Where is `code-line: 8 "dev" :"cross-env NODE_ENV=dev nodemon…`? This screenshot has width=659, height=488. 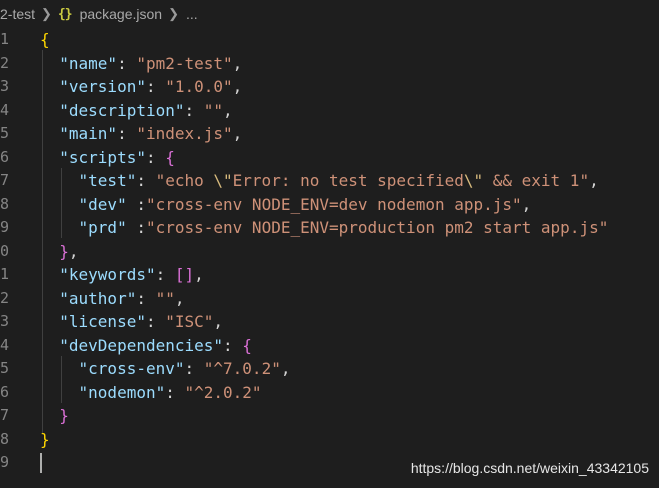
code-line: 8 "dev" :"cross-env NODE_ENV=dev nodemon… is located at coordinates (329, 205).